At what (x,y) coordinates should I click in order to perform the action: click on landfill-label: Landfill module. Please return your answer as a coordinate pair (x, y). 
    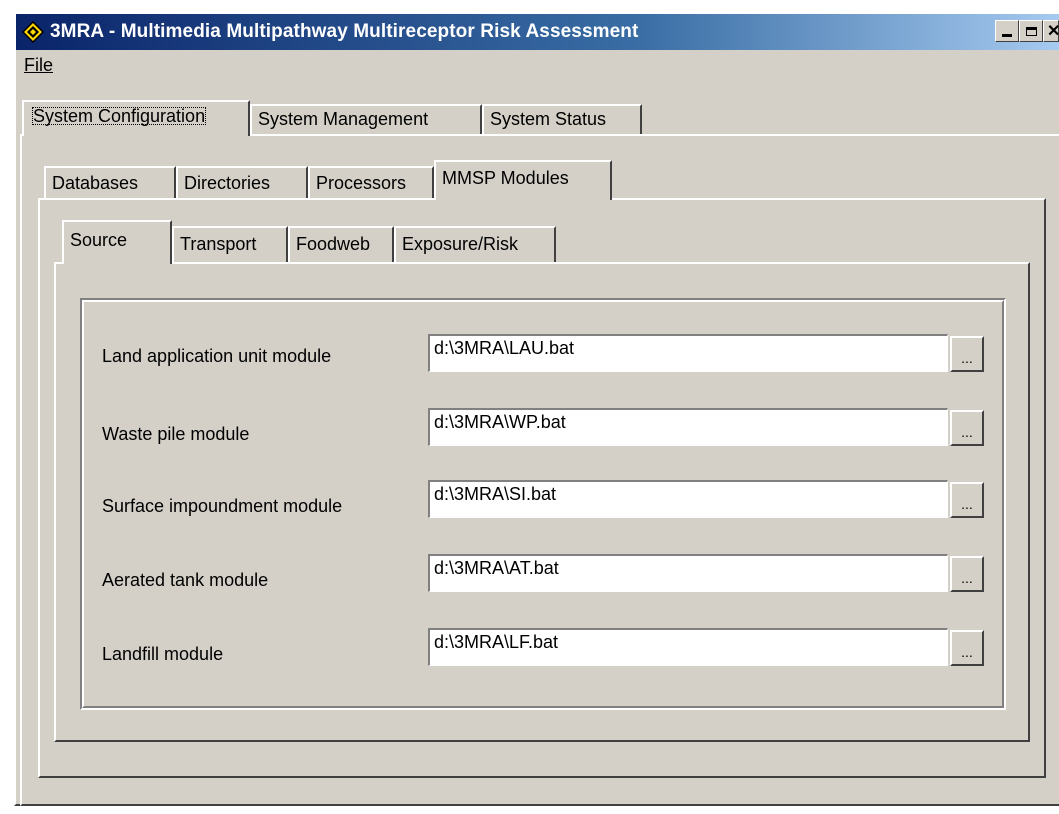
    Looking at the image, I should click on (163, 654).